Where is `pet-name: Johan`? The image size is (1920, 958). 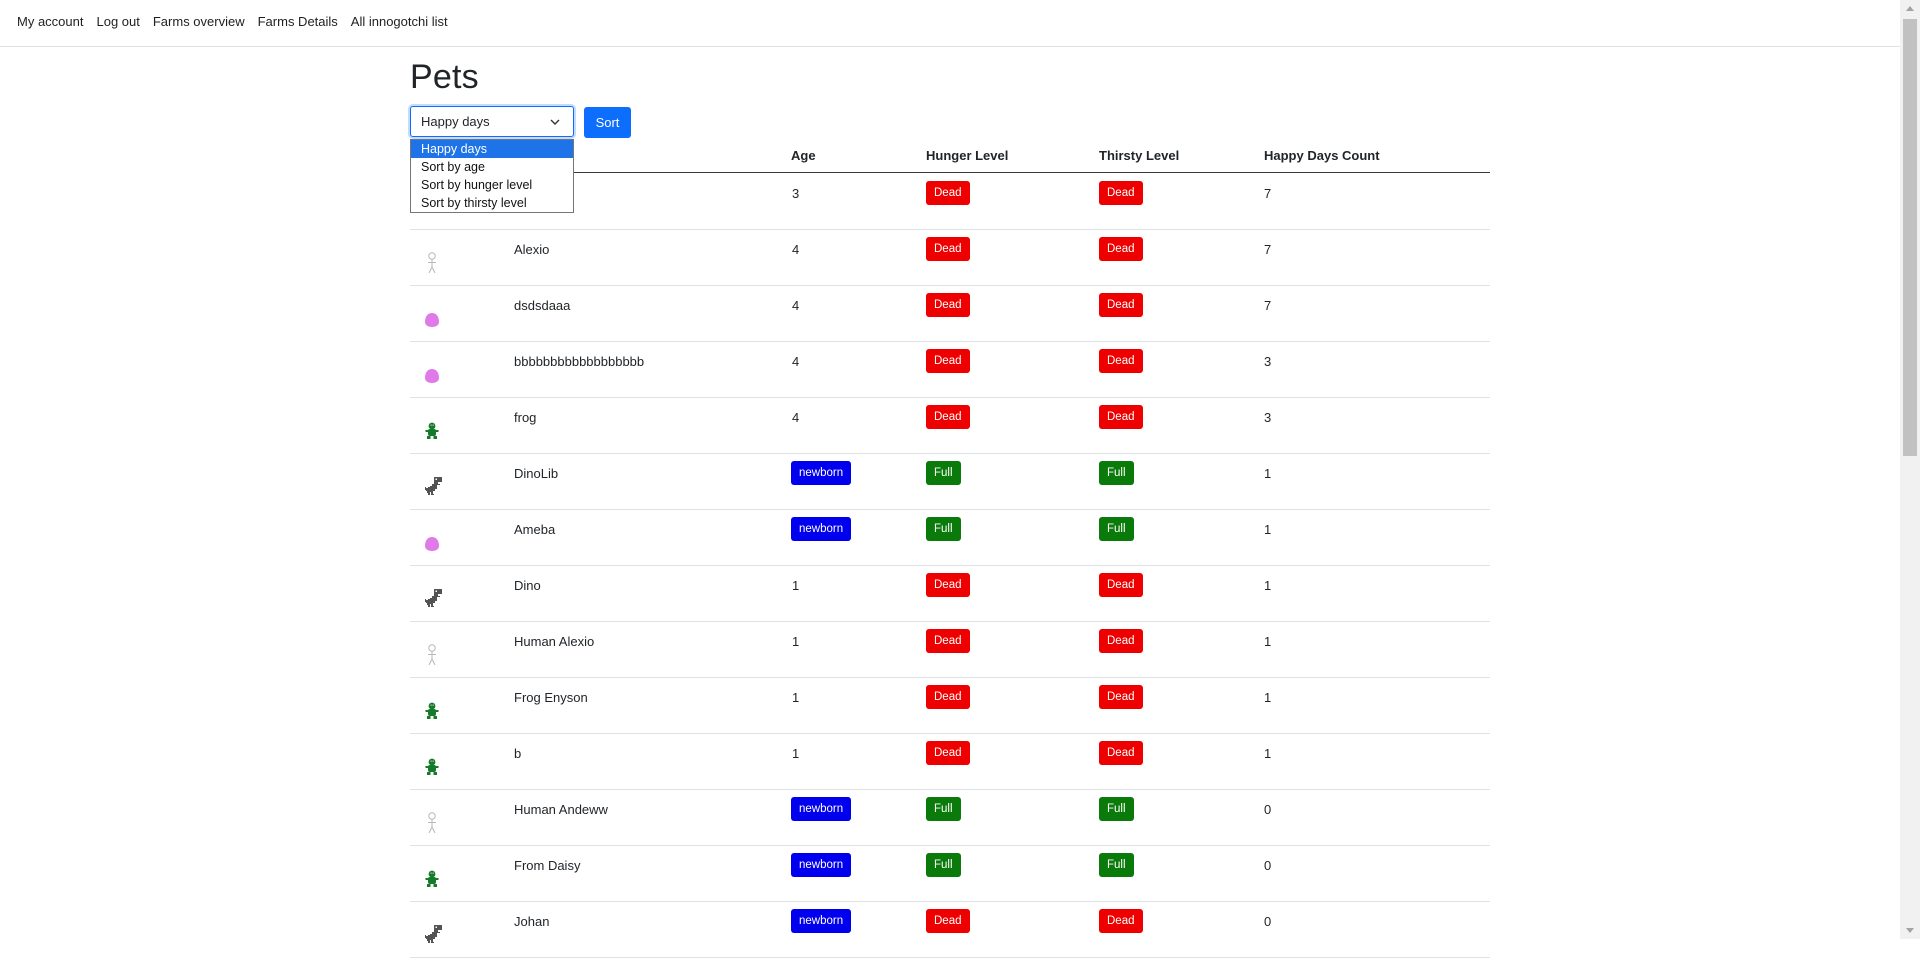
pet-name: Johan is located at coordinates (532, 921).